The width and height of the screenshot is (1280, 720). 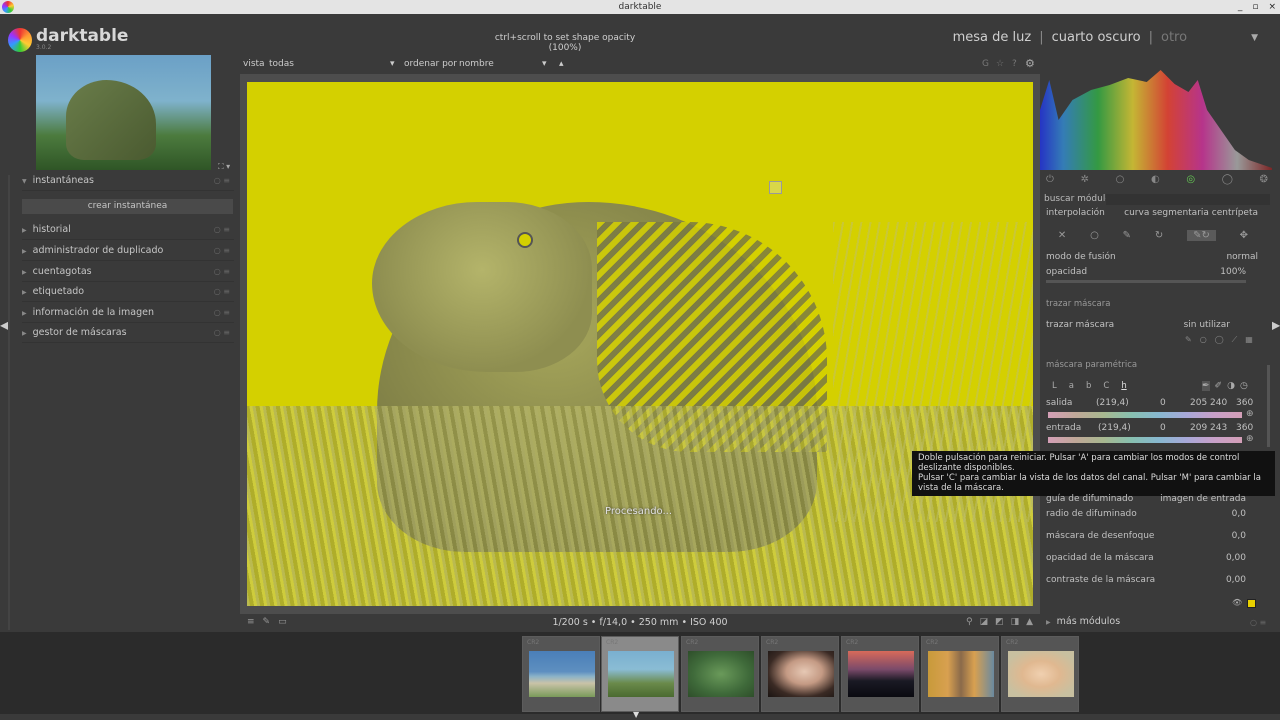 What do you see at coordinates (1242, 257) in the screenshot?
I see `blend-mode-value: normal` at bounding box center [1242, 257].